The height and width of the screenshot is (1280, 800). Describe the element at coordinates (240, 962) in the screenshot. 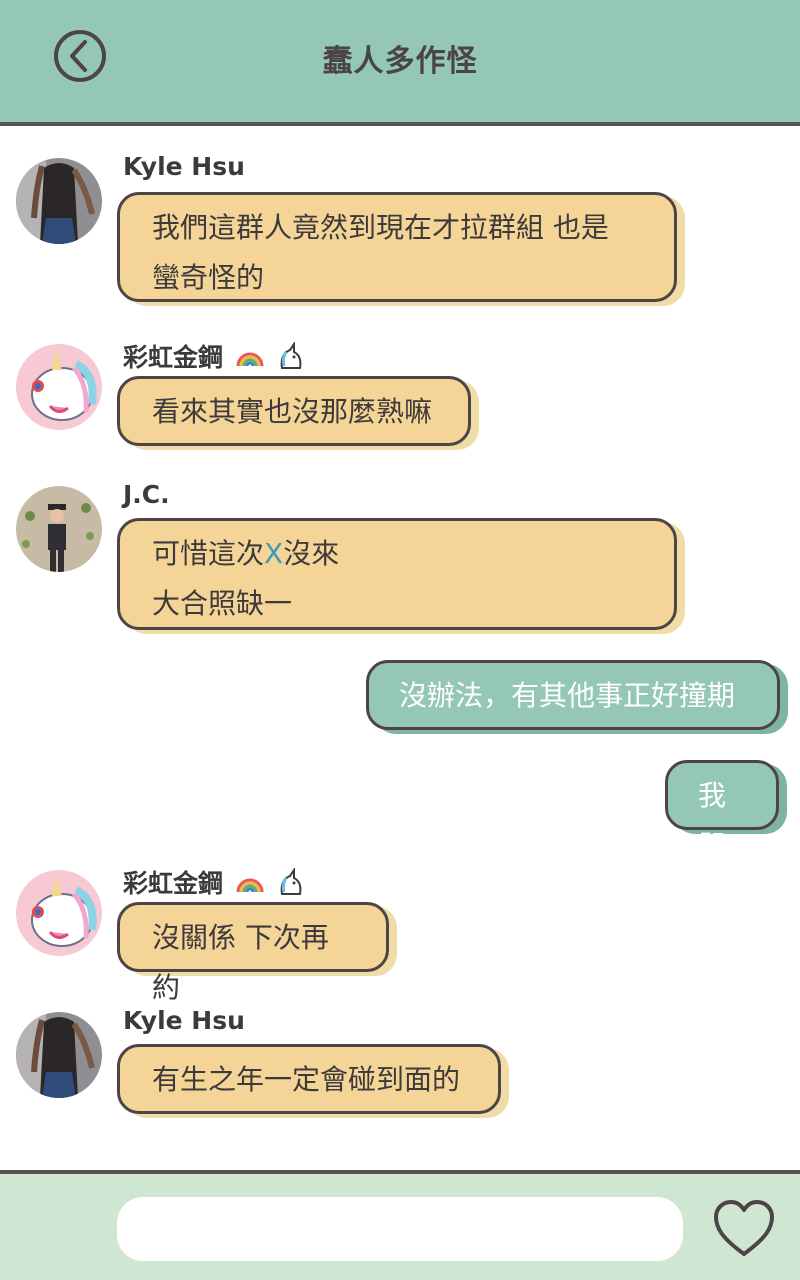

I see `message-line: 沒關係 下次再約` at that location.